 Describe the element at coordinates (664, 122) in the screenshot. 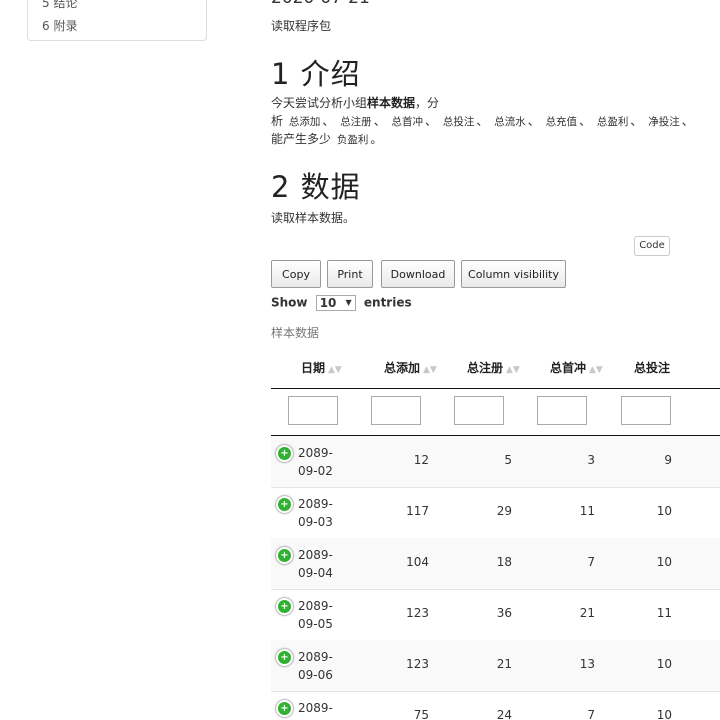

I see `metric-chip: 净投注` at that location.